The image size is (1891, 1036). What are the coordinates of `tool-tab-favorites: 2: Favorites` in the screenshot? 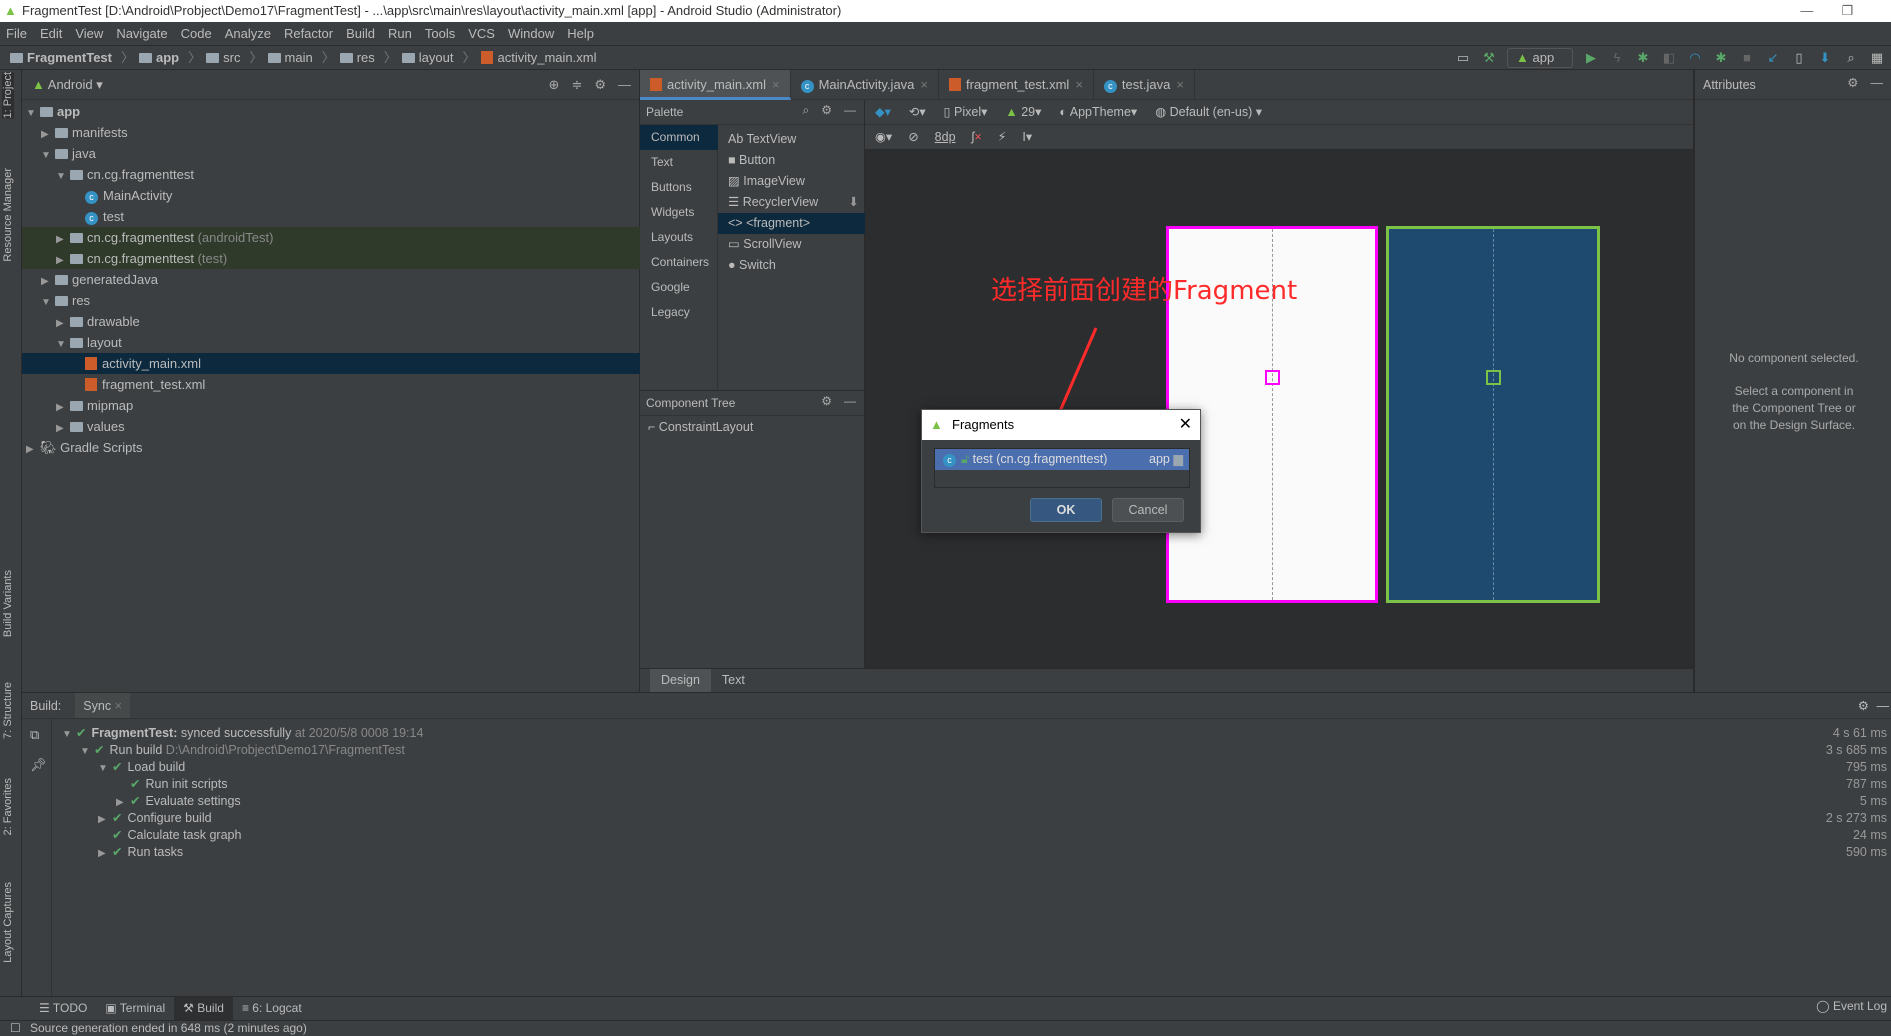 It's located at (8, 806).